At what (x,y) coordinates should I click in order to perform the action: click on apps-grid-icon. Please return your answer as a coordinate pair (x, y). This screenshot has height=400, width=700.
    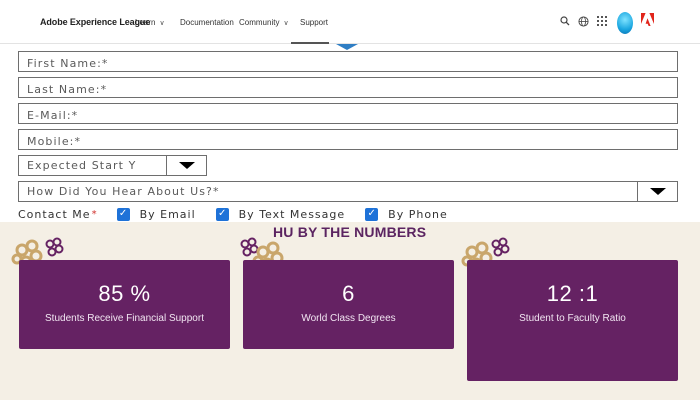
    Looking at the image, I should click on (602, 21).